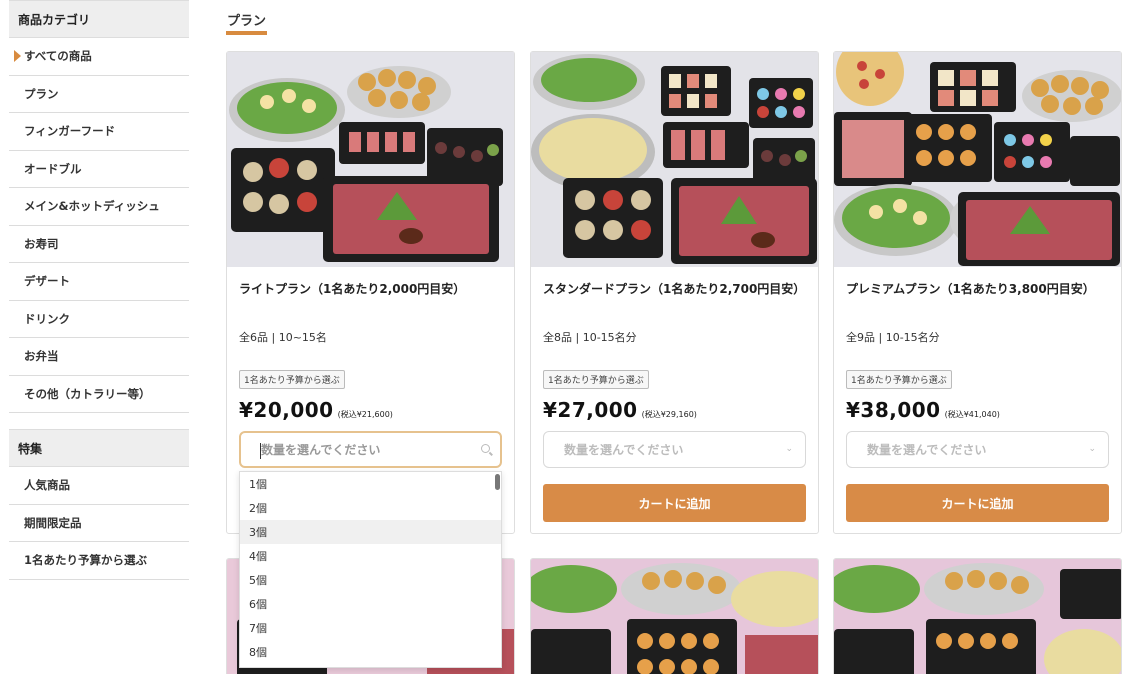  I want to click on sidebar-item-label: 人気商品, so click(47, 485).